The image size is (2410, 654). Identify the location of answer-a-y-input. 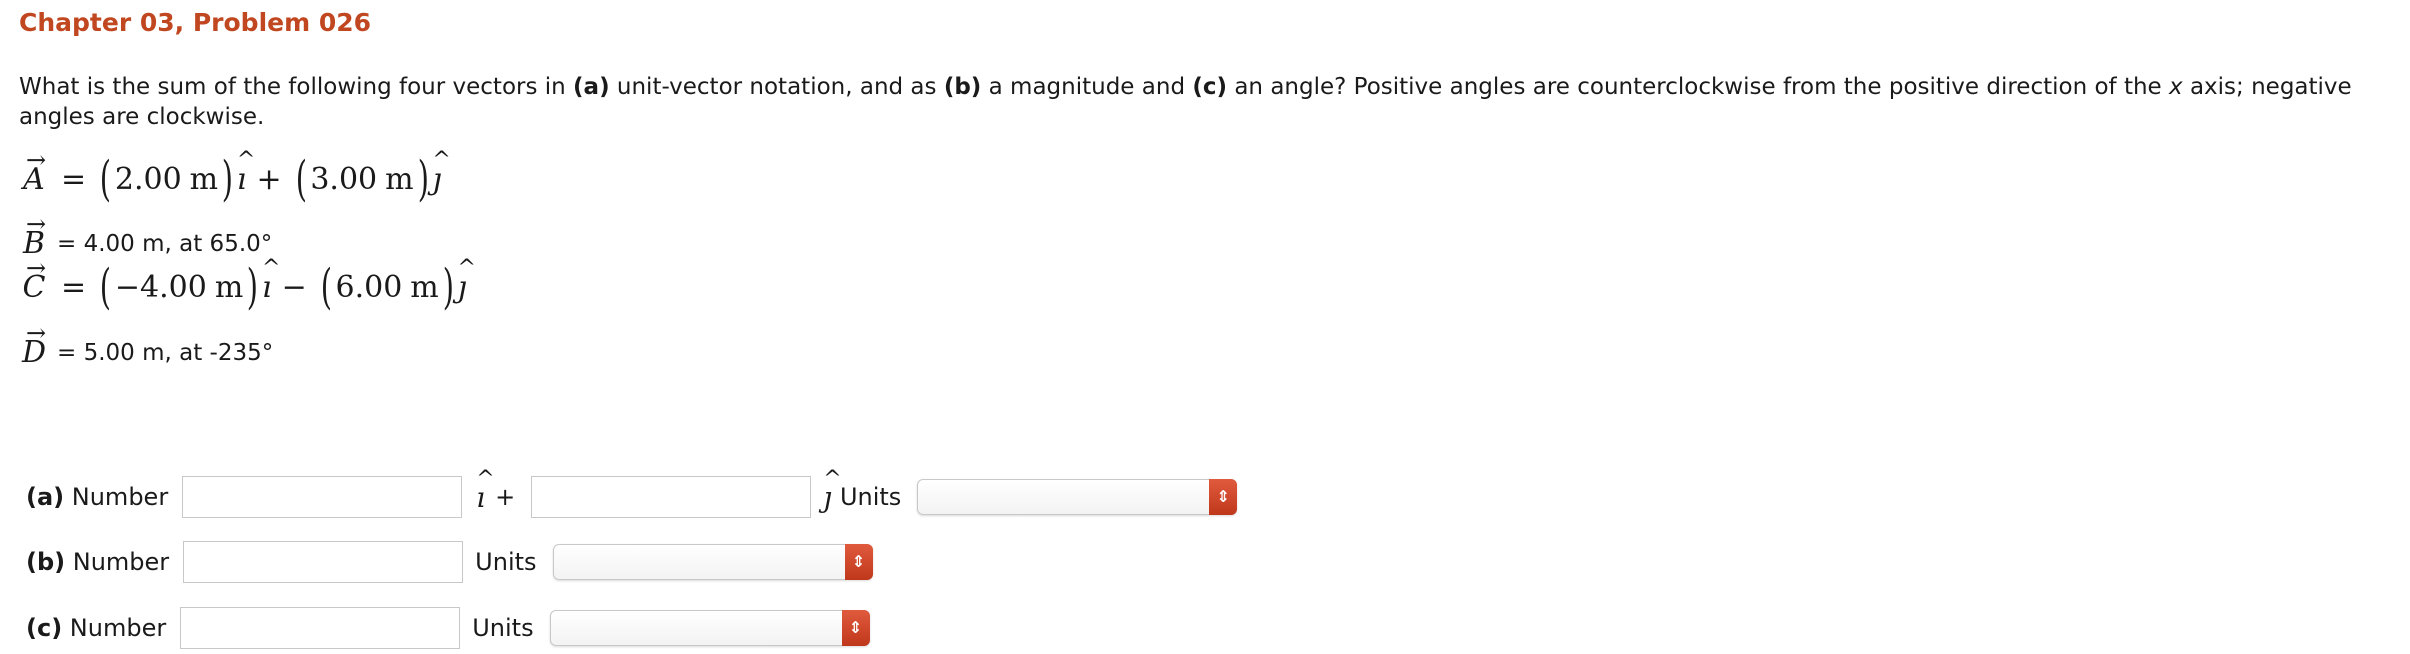
(671, 497).